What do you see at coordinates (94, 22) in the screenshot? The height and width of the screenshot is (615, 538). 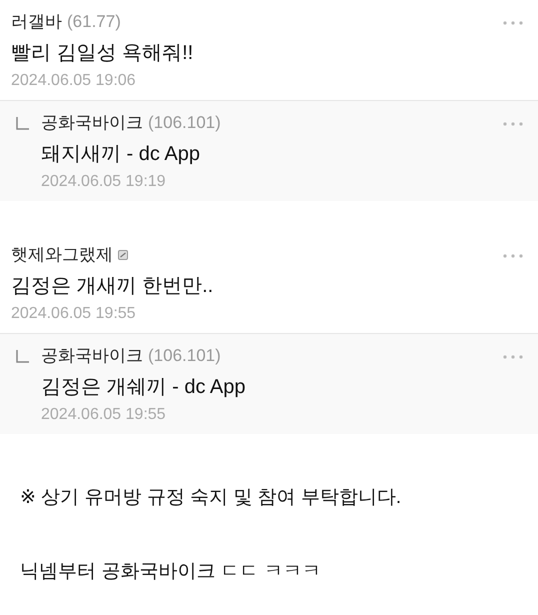 I see `ip-address: (61.77)` at bounding box center [94, 22].